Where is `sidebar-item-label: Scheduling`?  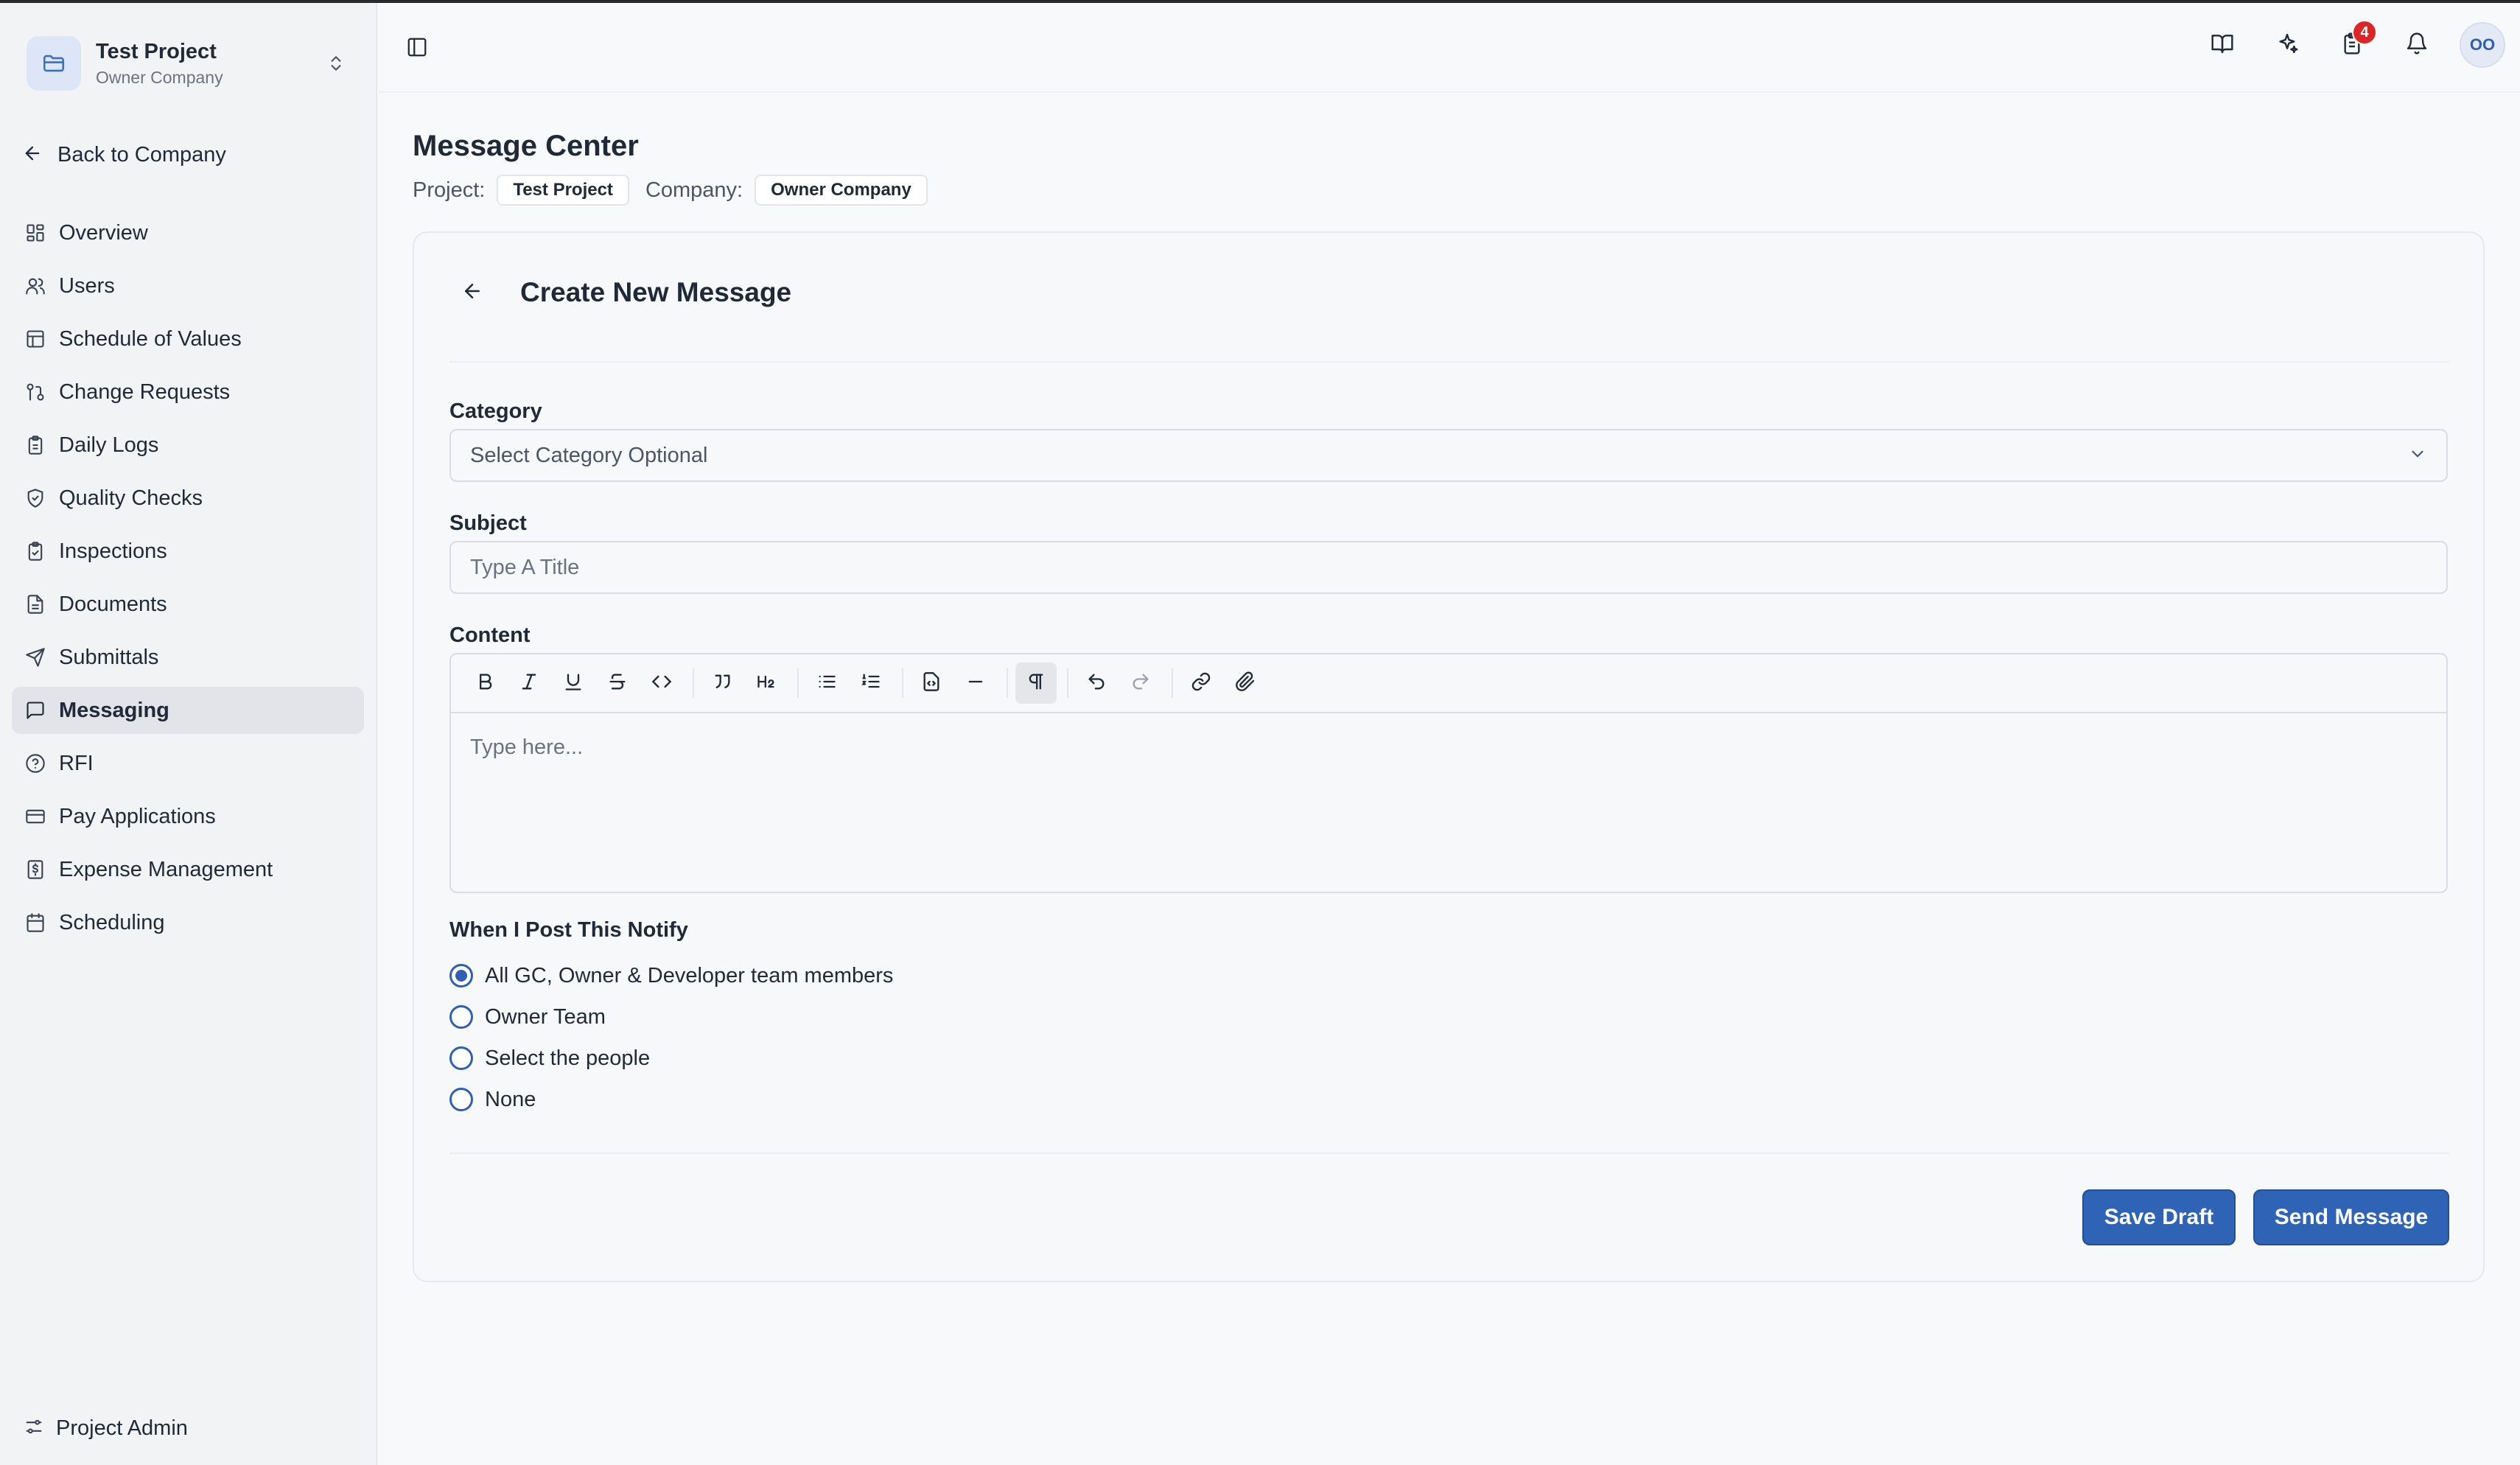 sidebar-item-label: Scheduling is located at coordinates (112, 922).